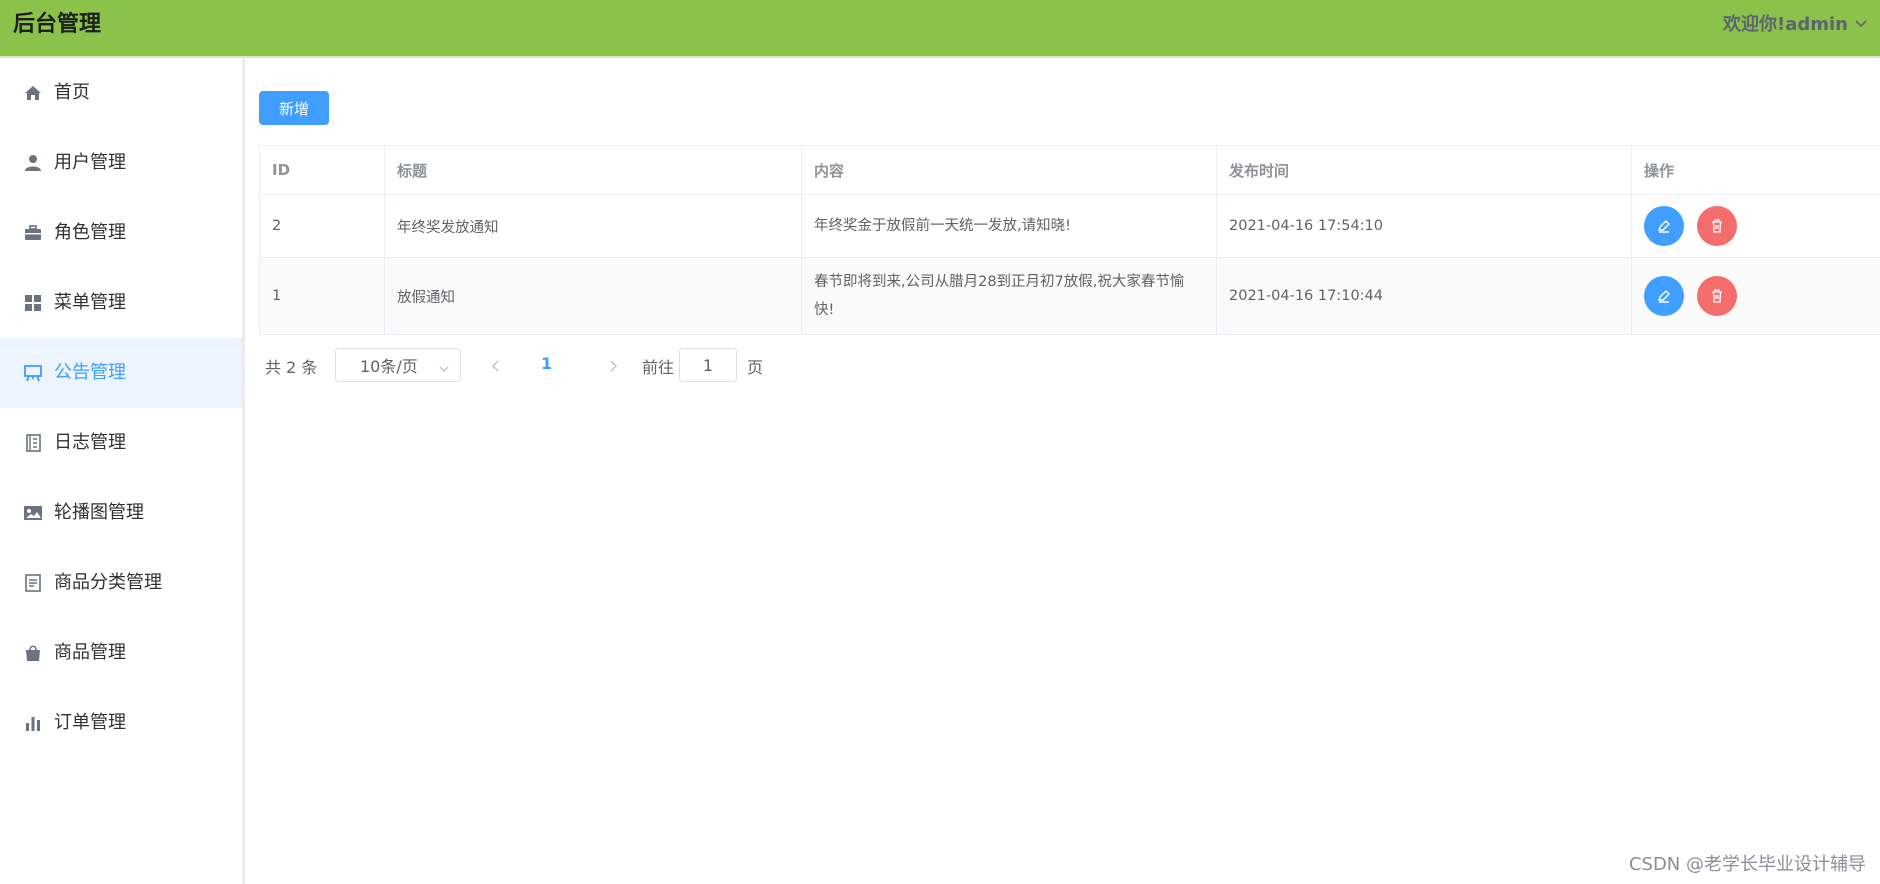  Describe the element at coordinates (294, 108) in the screenshot. I see `add-button: 新增` at that location.